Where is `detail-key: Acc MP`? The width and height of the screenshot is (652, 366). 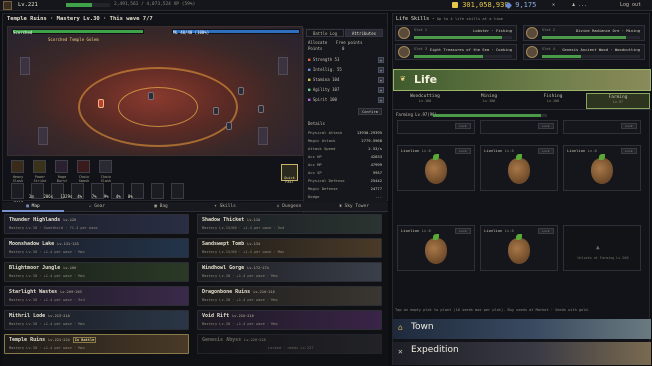
detail-key: Acc MP is located at coordinates (315, 164).